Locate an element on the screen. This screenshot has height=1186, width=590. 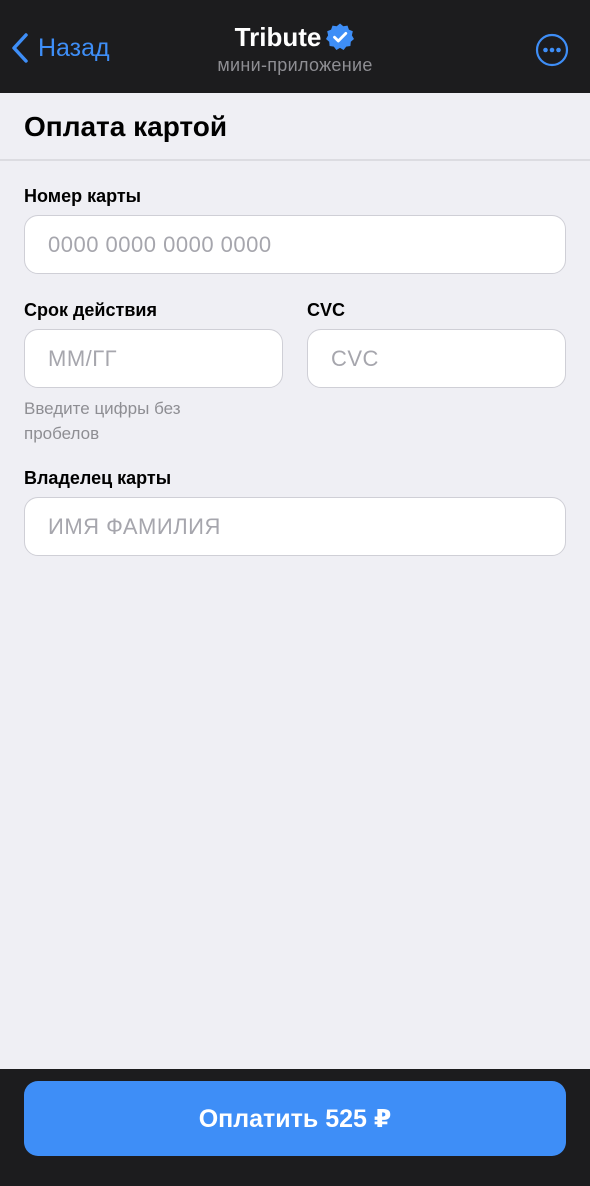
card-number-input is located at coordinates (295, 244).